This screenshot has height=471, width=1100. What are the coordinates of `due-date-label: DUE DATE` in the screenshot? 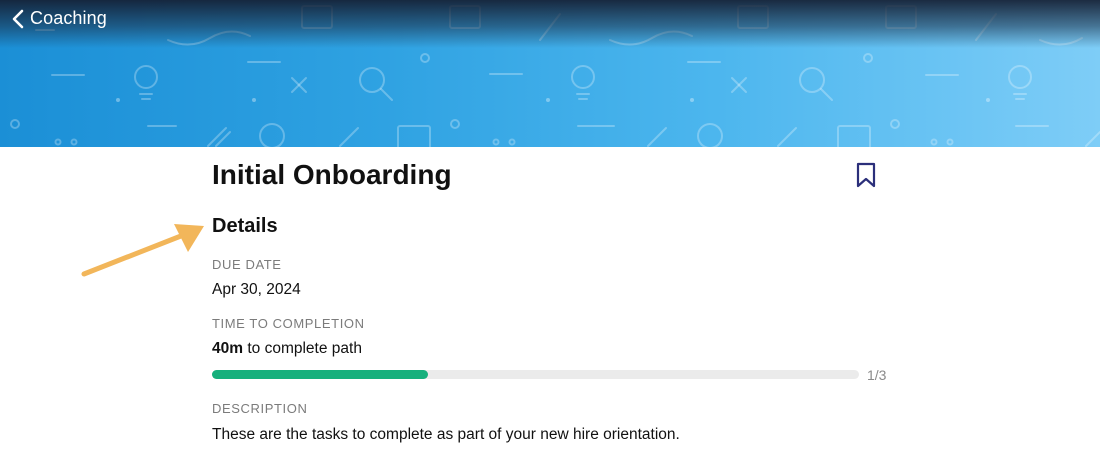 It's located at (247, 264).